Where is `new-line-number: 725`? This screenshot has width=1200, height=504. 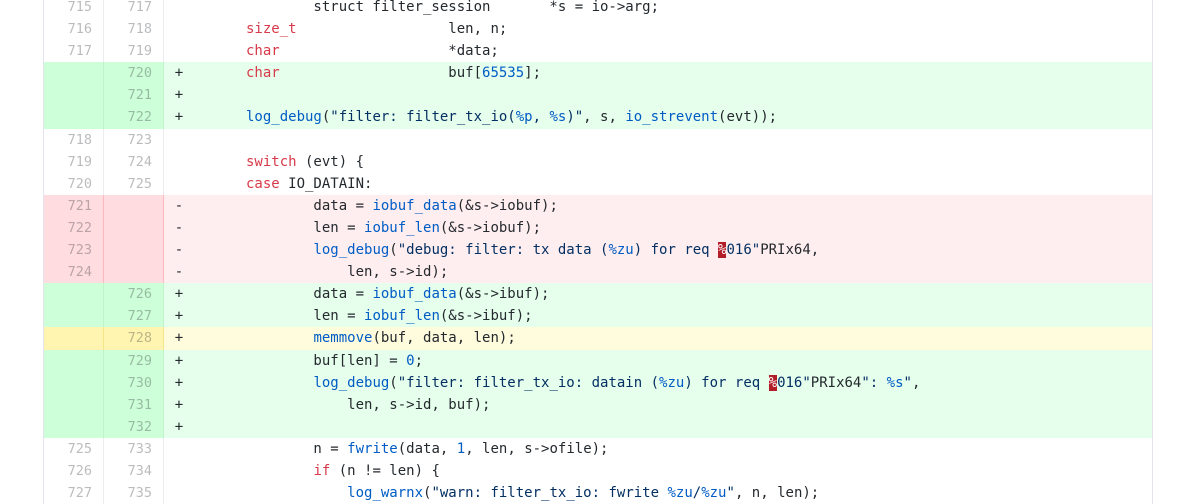
new-line-number: 725 is located at coordinates (134, 183).